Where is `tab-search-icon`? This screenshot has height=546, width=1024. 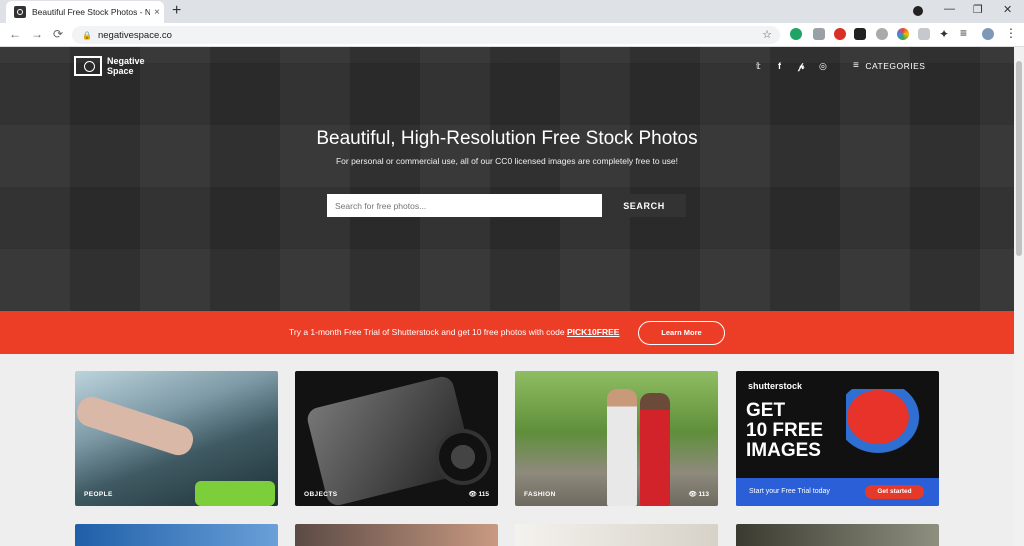 tab-search-icon is located at coordinates (918, 11).